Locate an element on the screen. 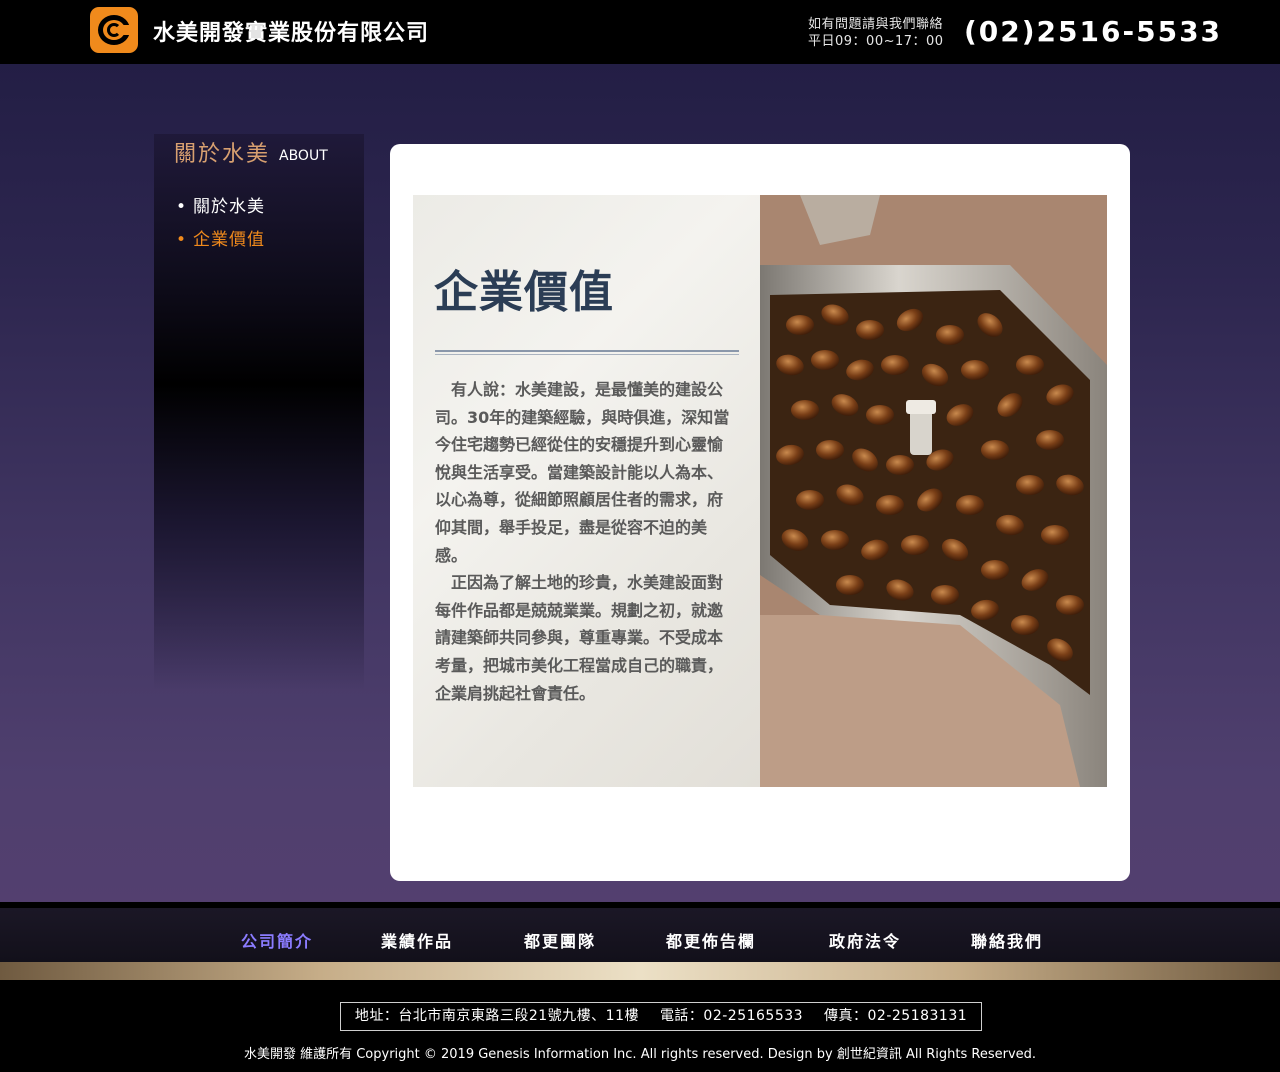 The height and width of the screenshot is (1072, 1280). contact-line-1: 如有問題請與我們聯絡 is located at coordinates (876, 24).